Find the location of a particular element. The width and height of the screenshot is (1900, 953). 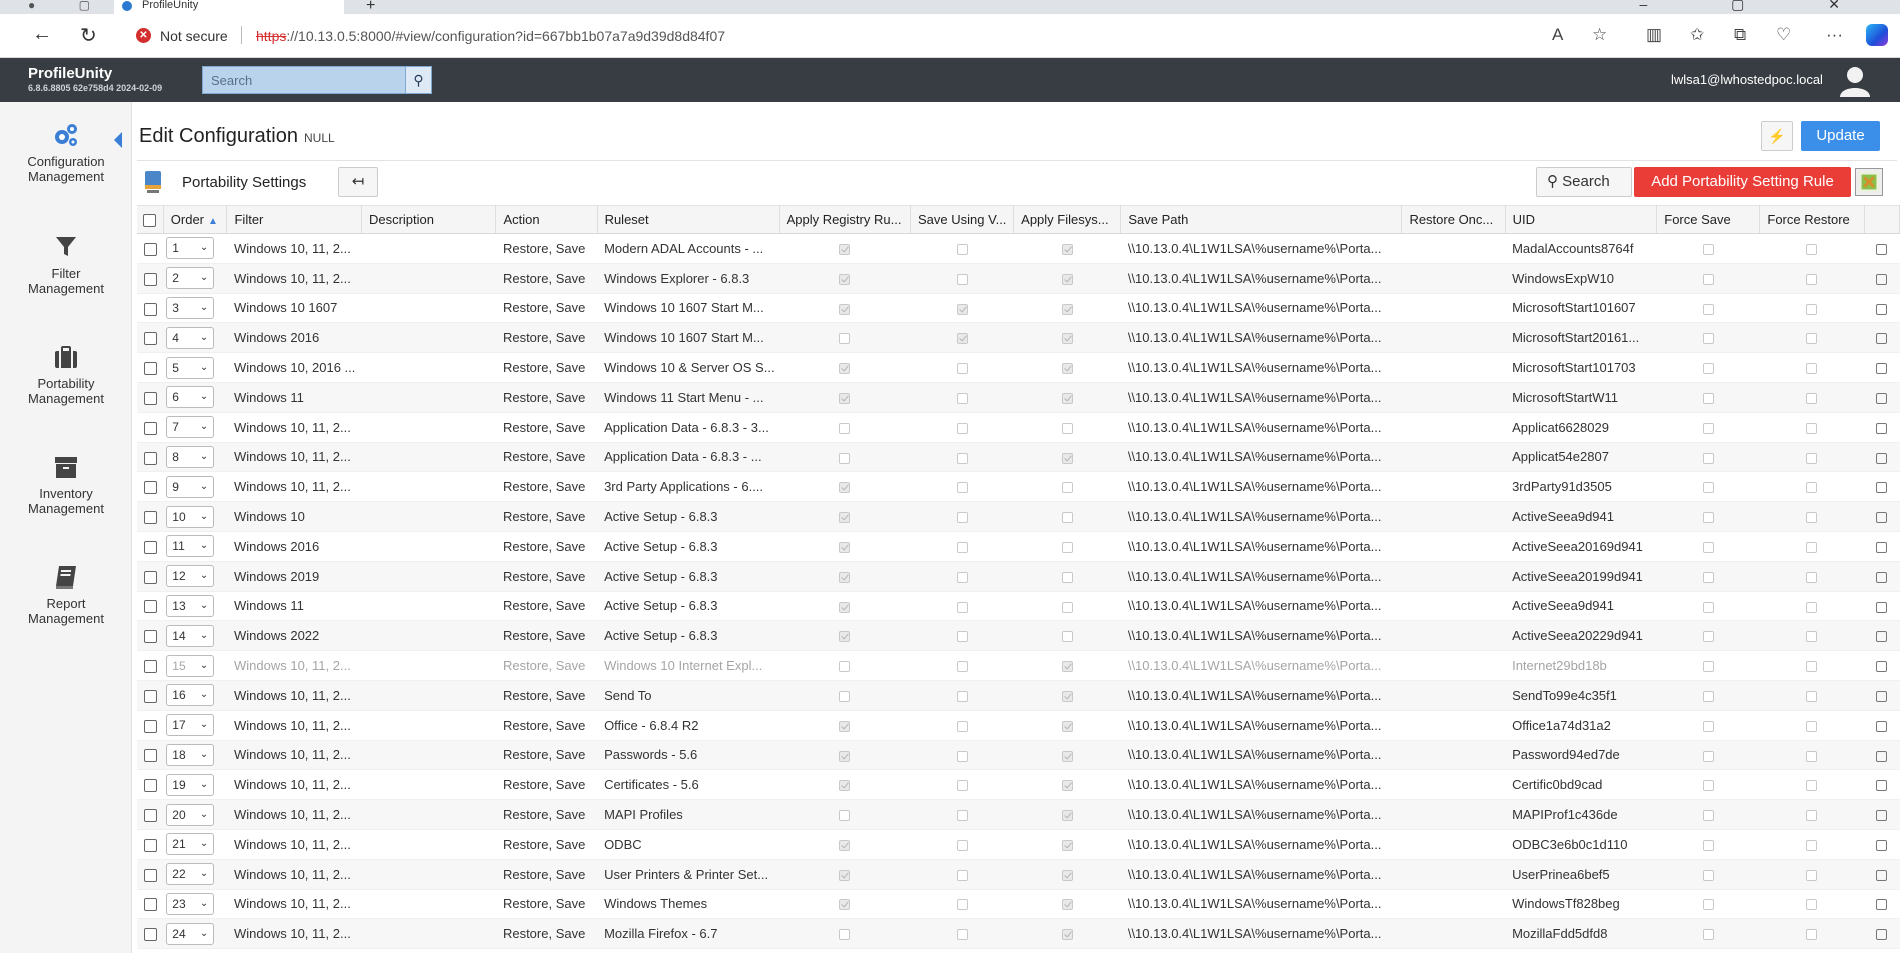

order-select: 20 ⌄ is located at coordinates (190, 814).